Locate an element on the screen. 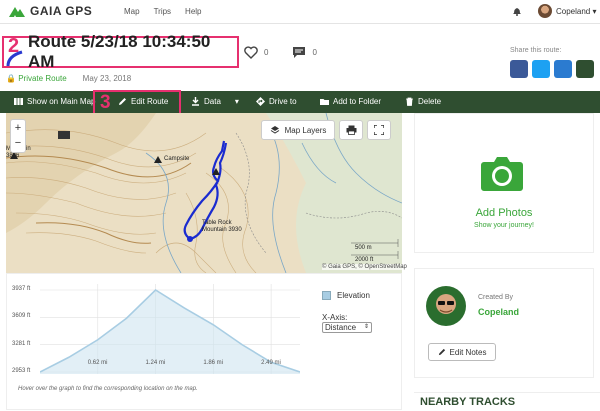 The image size is (600, 411). drive-to-button: Drive to is located at coordinates (276, 101).